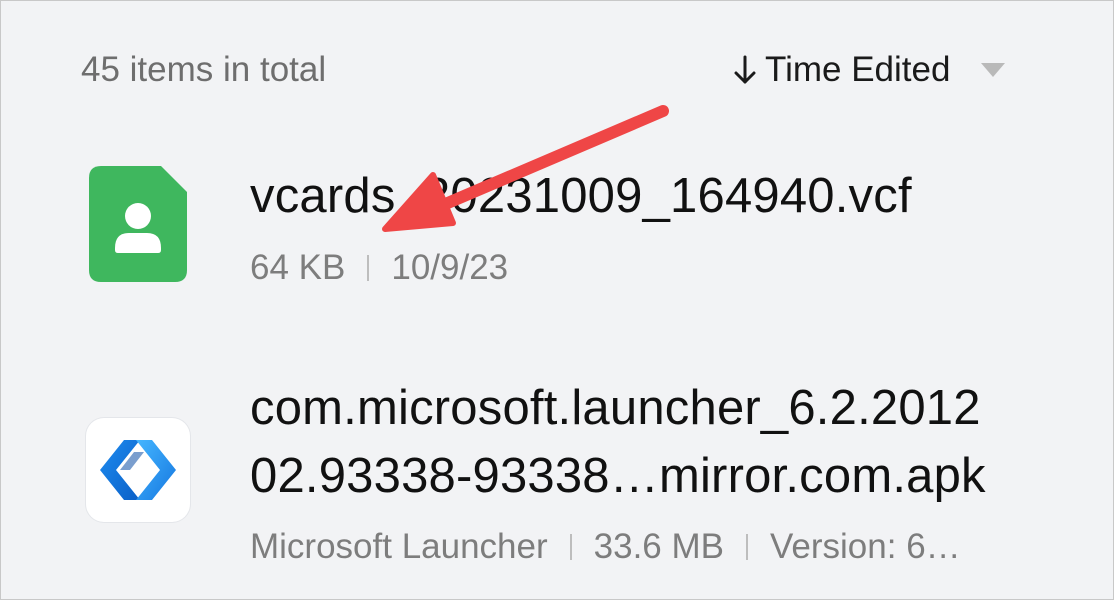 This screenshot has height=600, width=1114. I want to click on file-size: 33.6 MB, so click(658, 546).